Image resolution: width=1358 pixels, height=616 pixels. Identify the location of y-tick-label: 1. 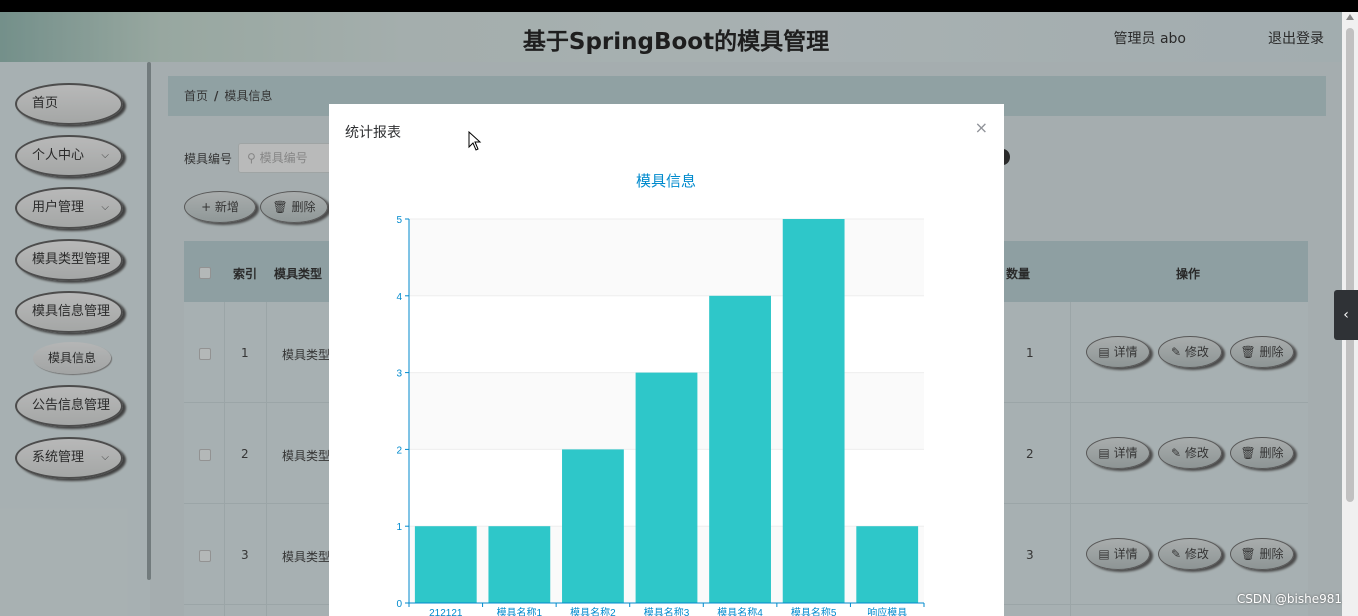
(399, 527).